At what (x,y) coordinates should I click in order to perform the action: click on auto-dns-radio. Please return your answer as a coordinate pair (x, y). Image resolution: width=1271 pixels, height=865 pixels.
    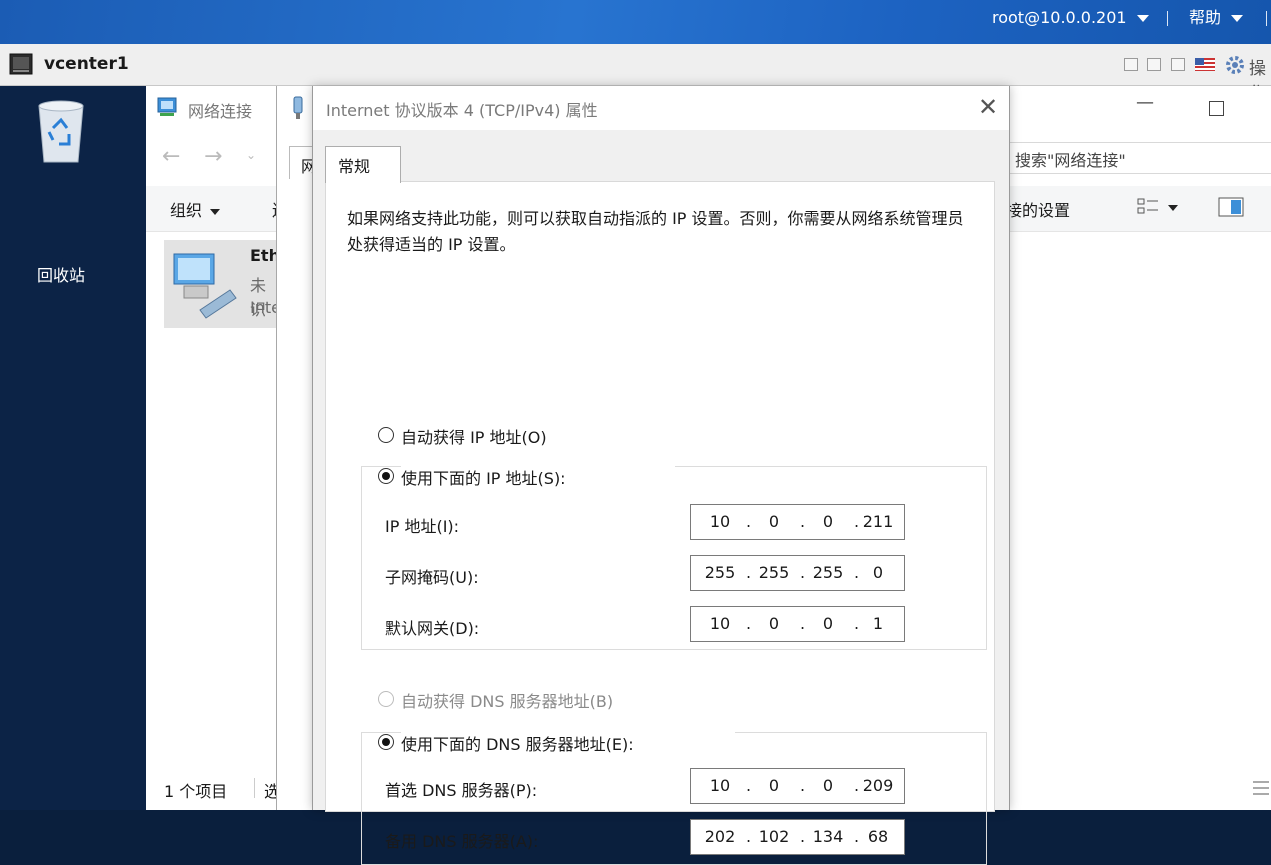
    Looking at the image, I should click on (386, 699).